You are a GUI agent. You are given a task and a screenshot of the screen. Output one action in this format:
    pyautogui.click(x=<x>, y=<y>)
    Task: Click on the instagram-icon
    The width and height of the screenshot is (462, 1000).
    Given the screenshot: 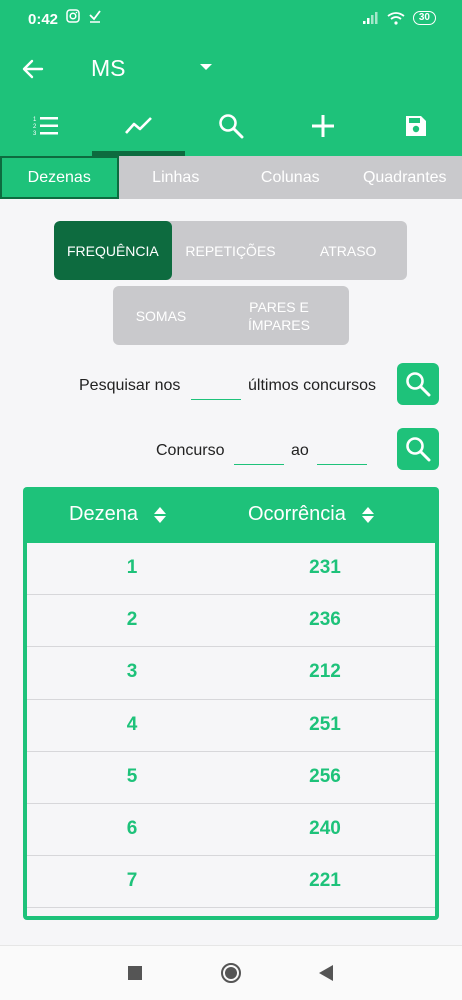 What is the action you would take?
    pyautogui.click(x=73, y=16)
    